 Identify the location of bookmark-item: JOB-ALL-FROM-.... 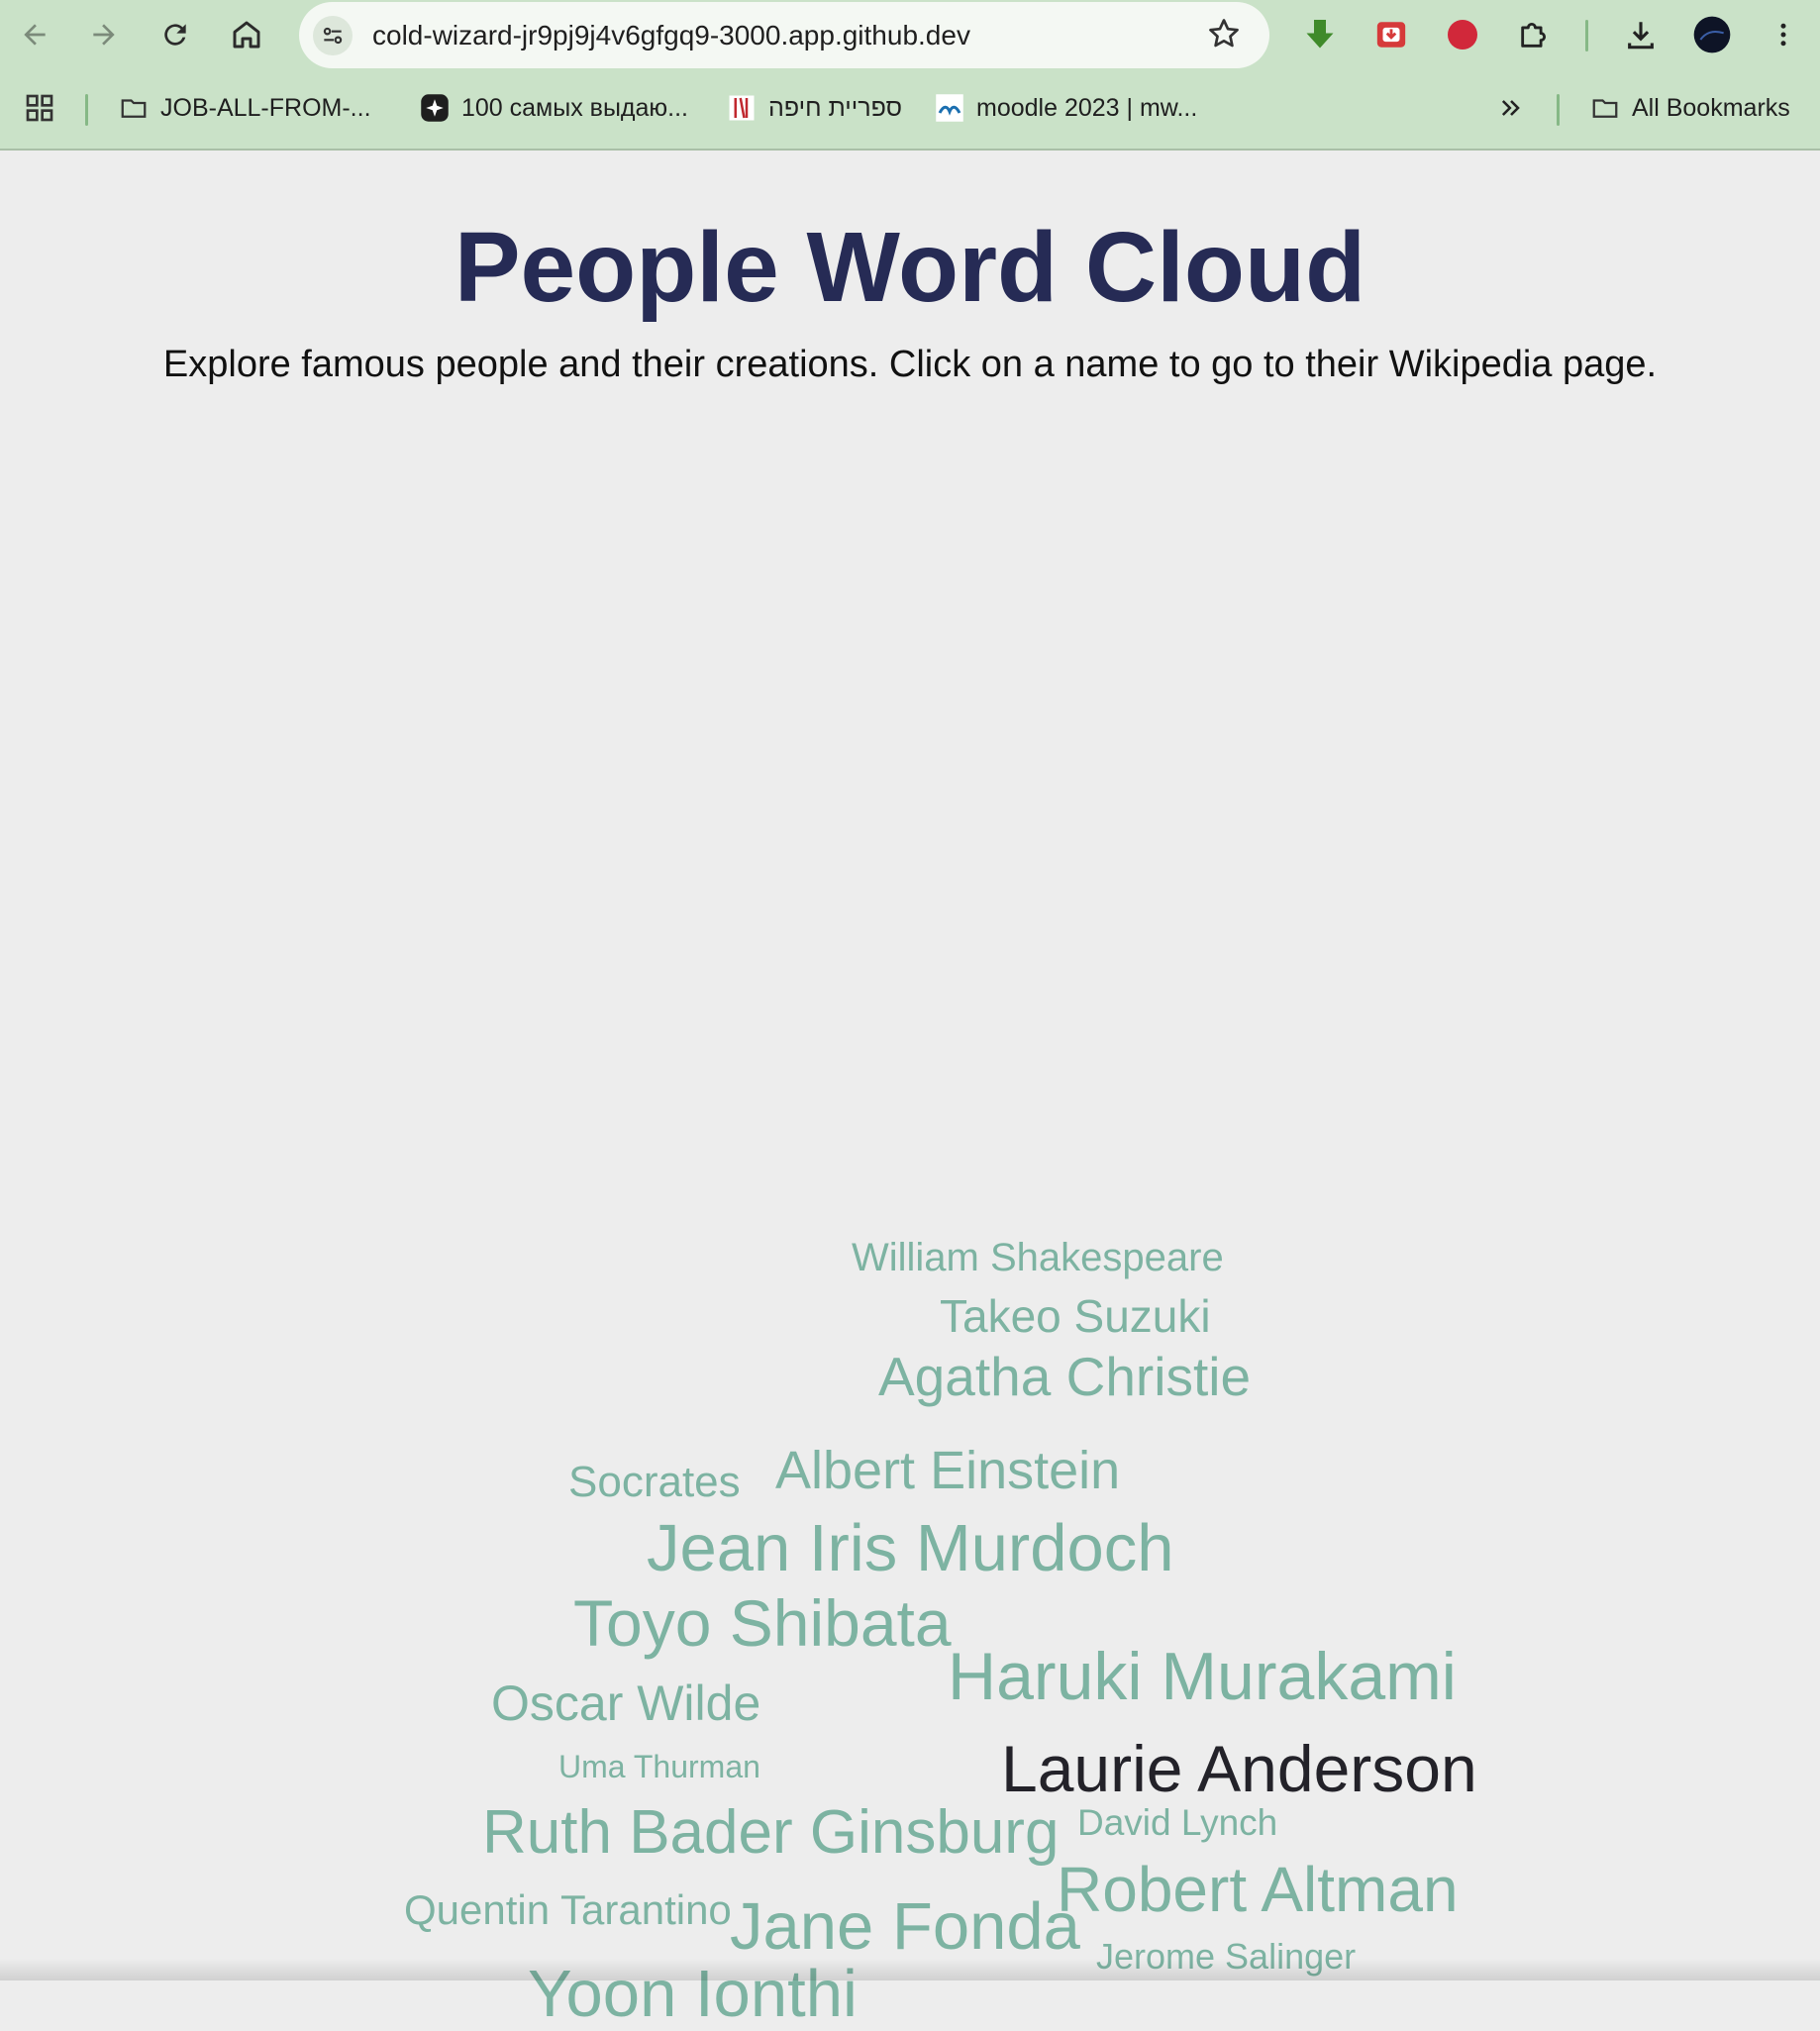
(245, 108).